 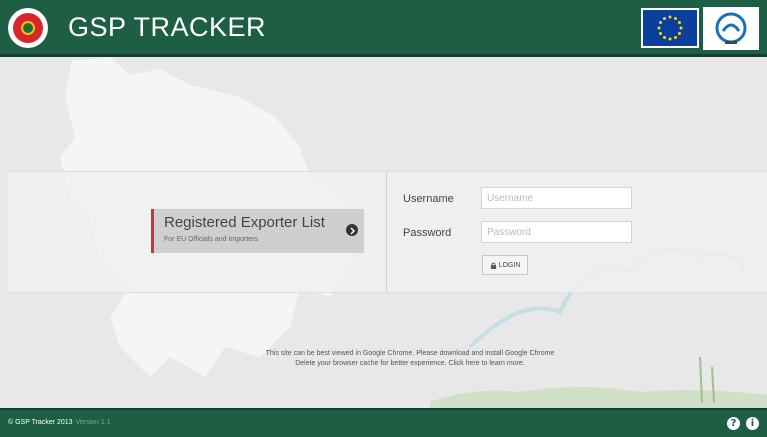 I want to click on username-label: Username, so click(x=428, y=199).